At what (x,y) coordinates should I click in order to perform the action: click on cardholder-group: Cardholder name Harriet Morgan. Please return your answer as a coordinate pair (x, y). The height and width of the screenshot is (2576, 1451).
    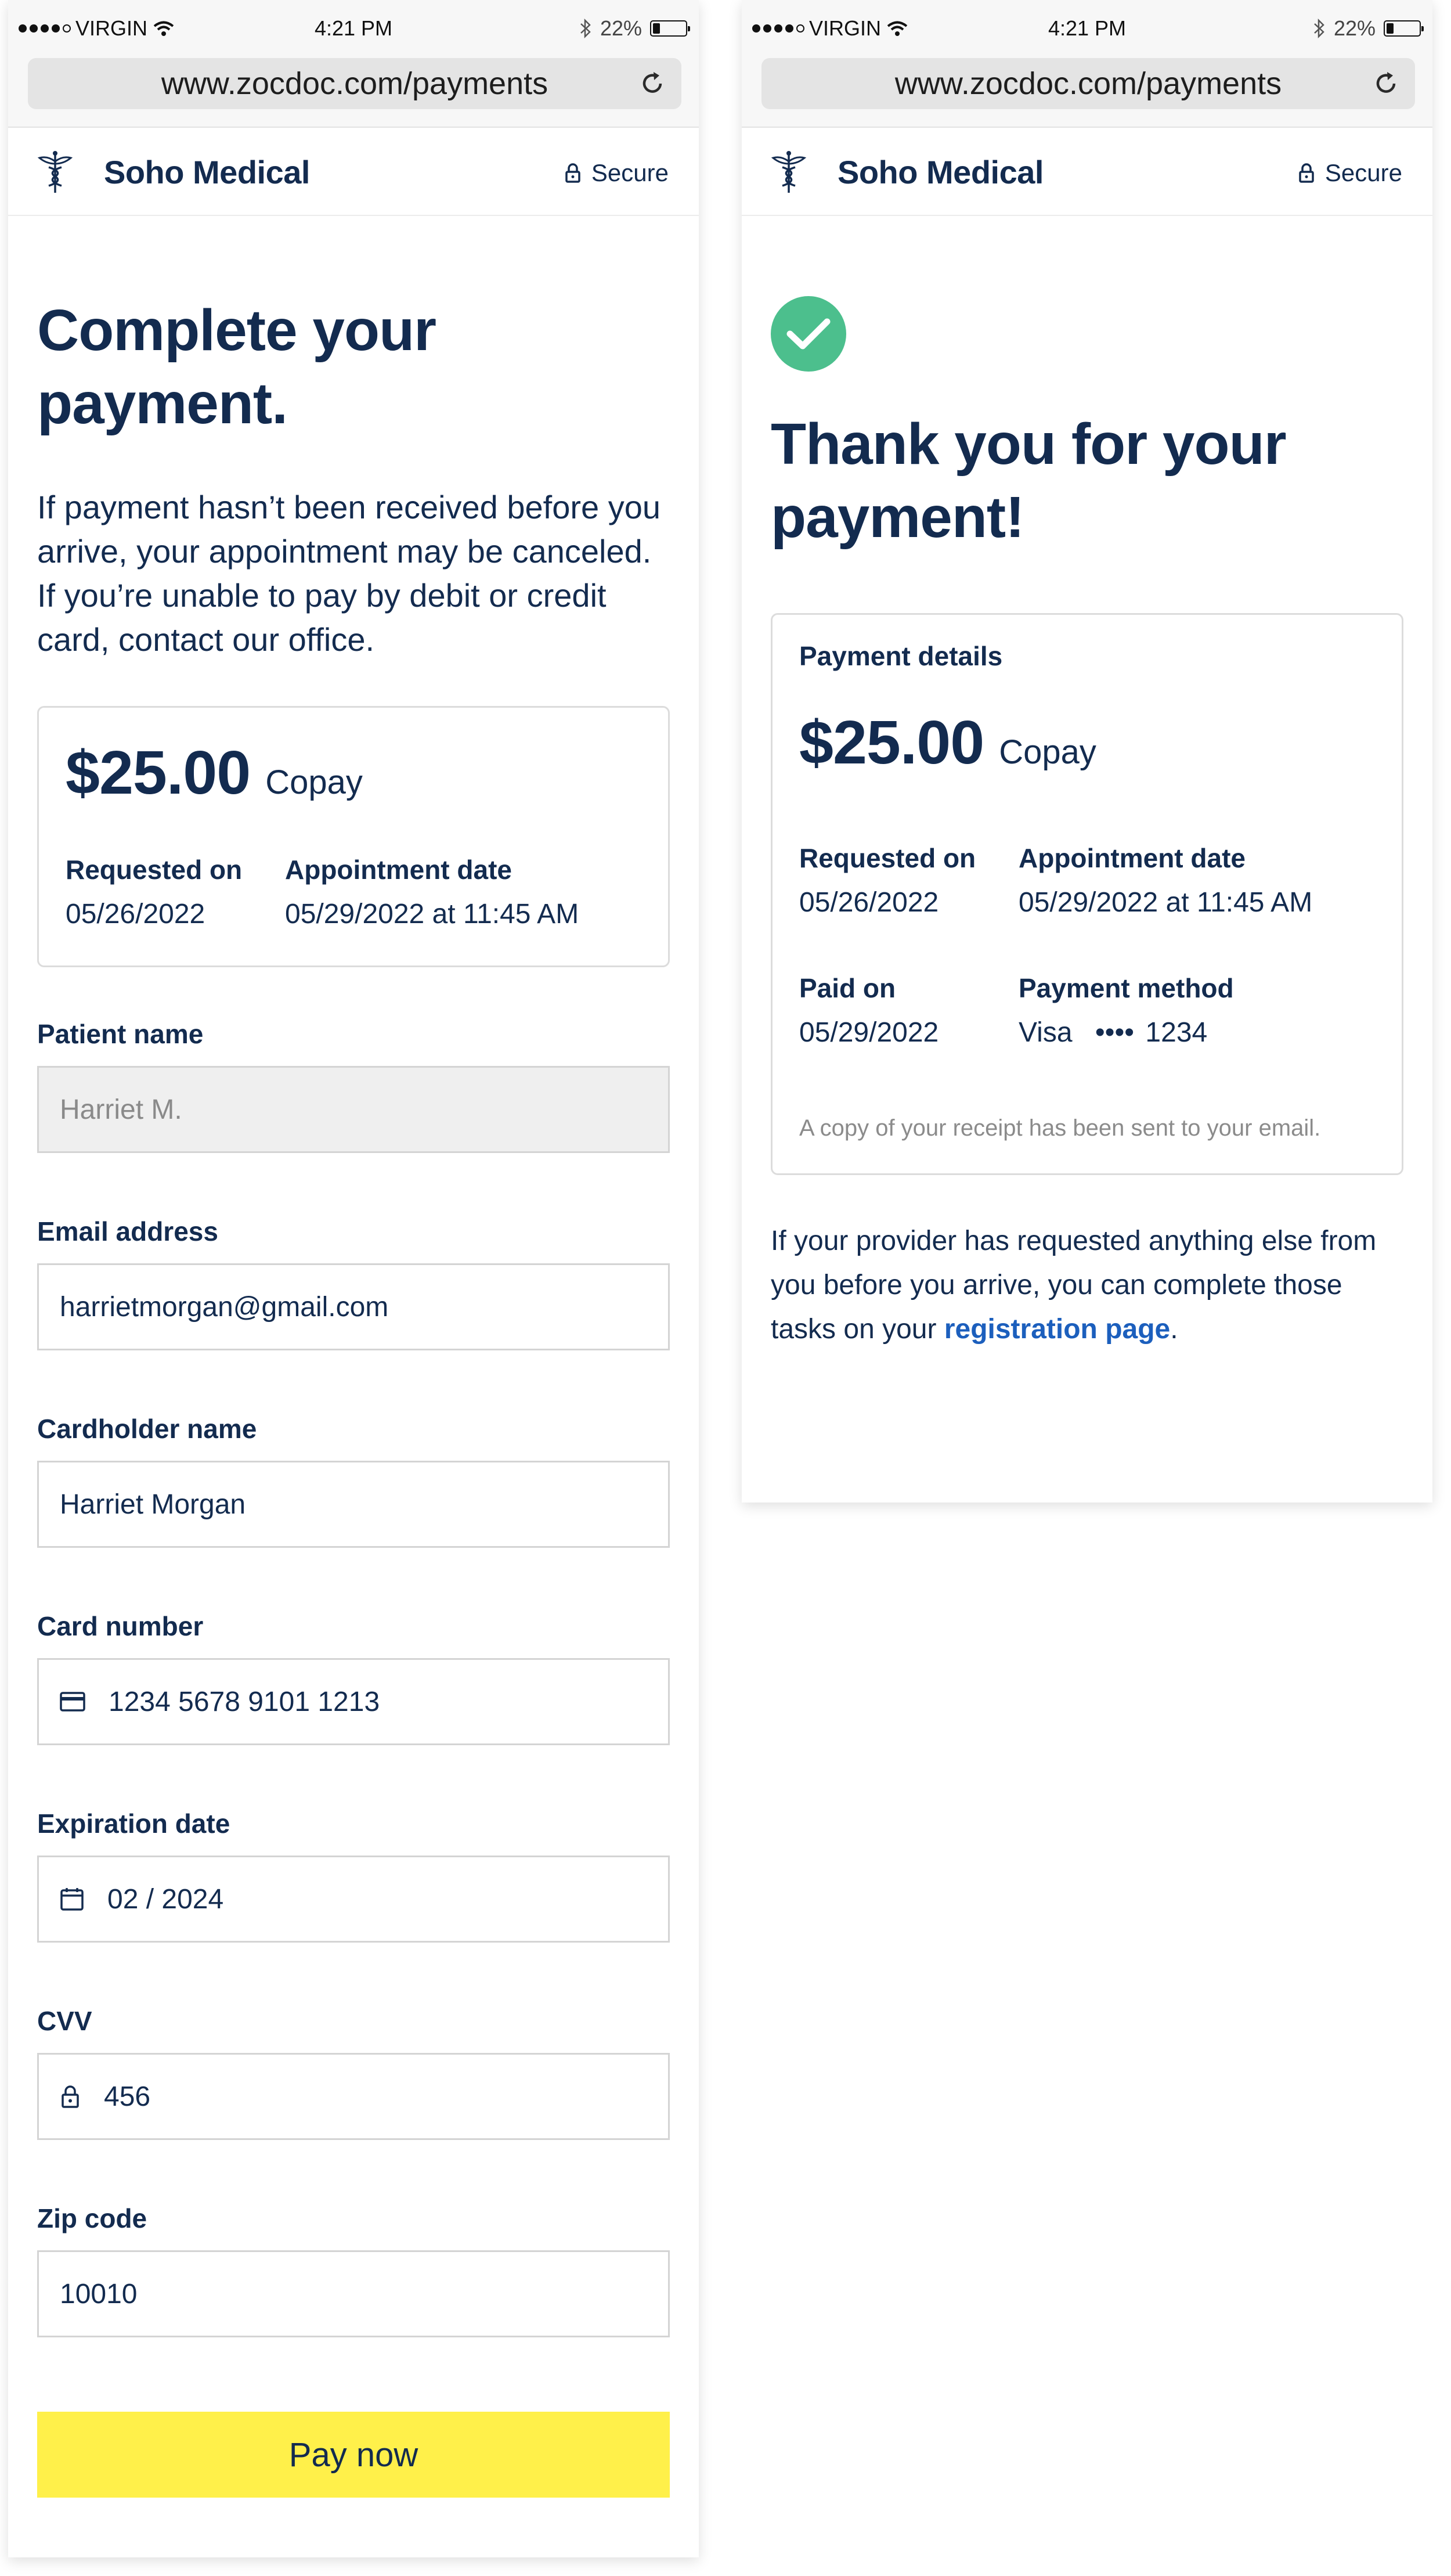
    Looking at the image, I should click on (353, 1480).